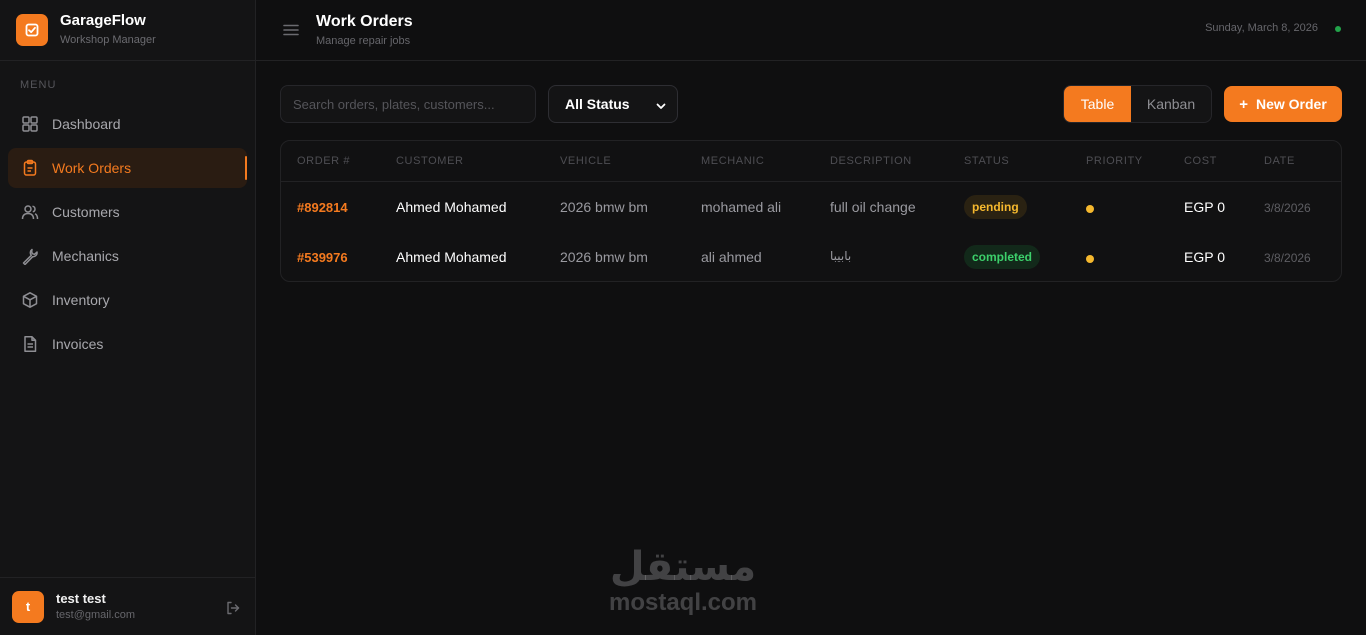 The width and height of the screenshot is (1366, 635). I want to click on brand-logo-icon, so click(32, 30).